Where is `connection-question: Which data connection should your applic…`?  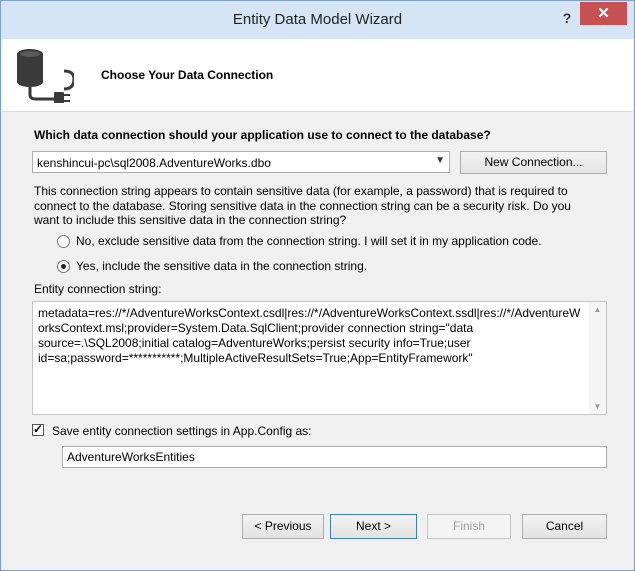
connection-question: Which data connection should your applic… is located at coordinates (262, 135).